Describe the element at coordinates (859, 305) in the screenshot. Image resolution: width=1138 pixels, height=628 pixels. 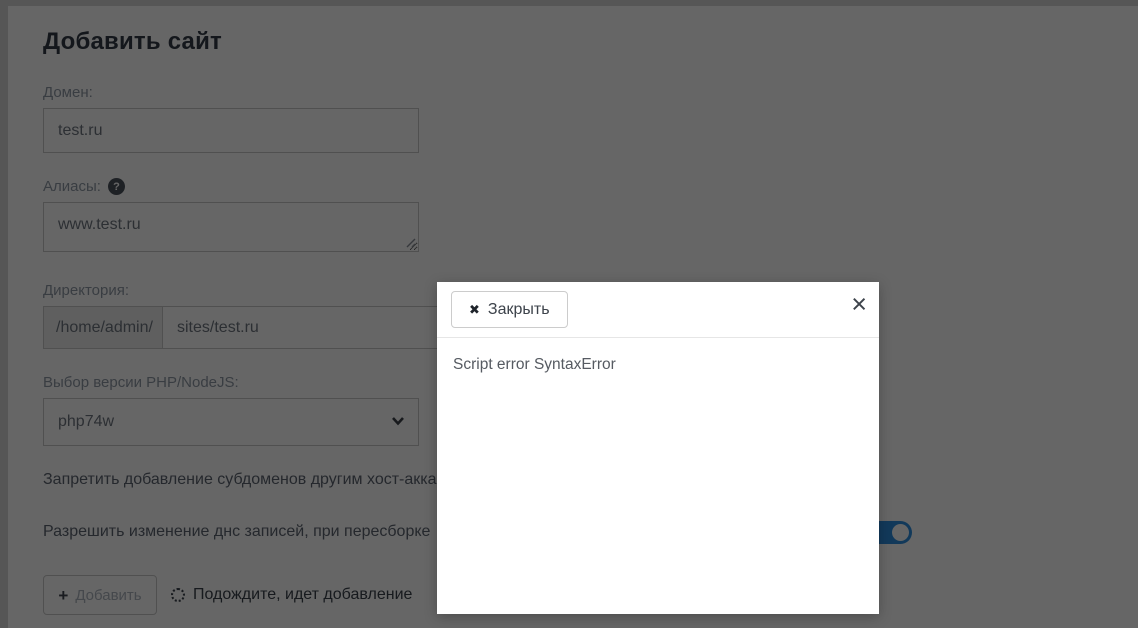
I see `corner-close-icon: ×` at that location.